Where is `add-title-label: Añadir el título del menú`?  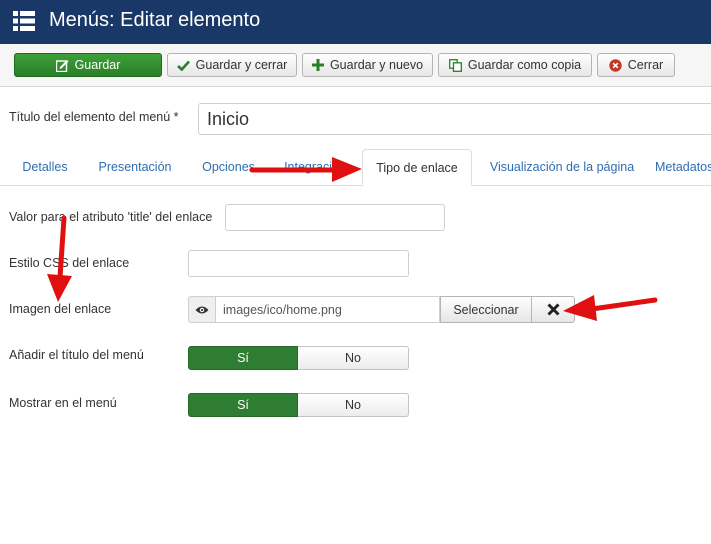
add-title-label: Añadir el título del menú is located at coordinates (76, 355).